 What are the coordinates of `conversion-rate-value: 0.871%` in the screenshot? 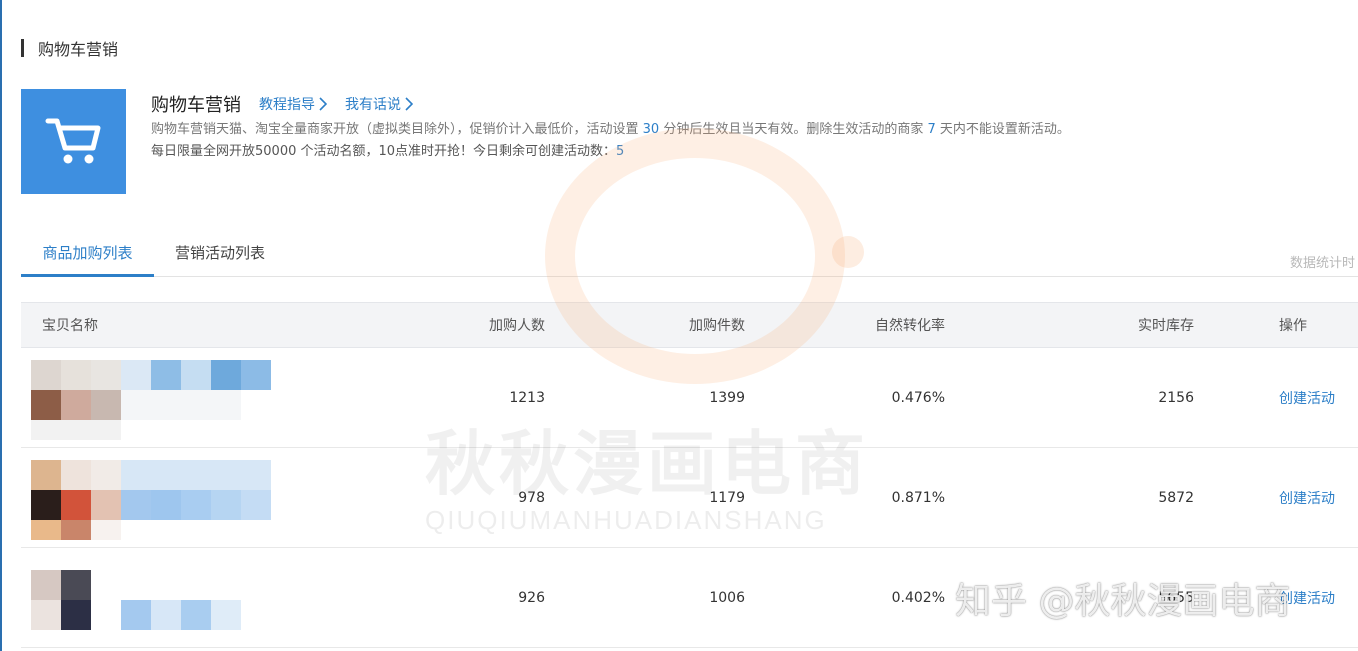 It's located at (918, 498).